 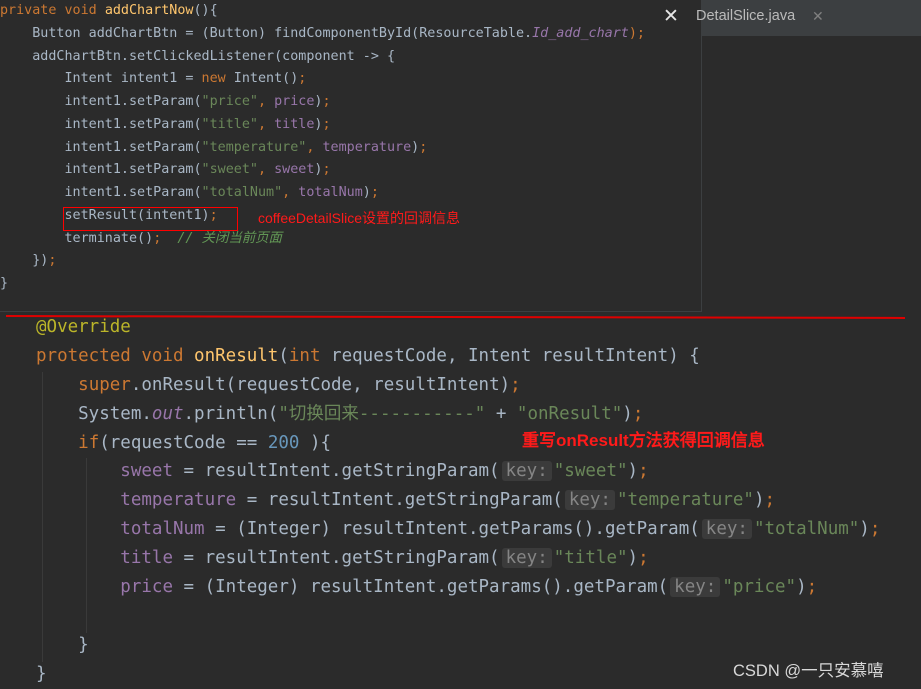 What do you see at coordinates (236, 355) in the screenshot?
I see `code-token: onResult` at bounding box center [236, 355].